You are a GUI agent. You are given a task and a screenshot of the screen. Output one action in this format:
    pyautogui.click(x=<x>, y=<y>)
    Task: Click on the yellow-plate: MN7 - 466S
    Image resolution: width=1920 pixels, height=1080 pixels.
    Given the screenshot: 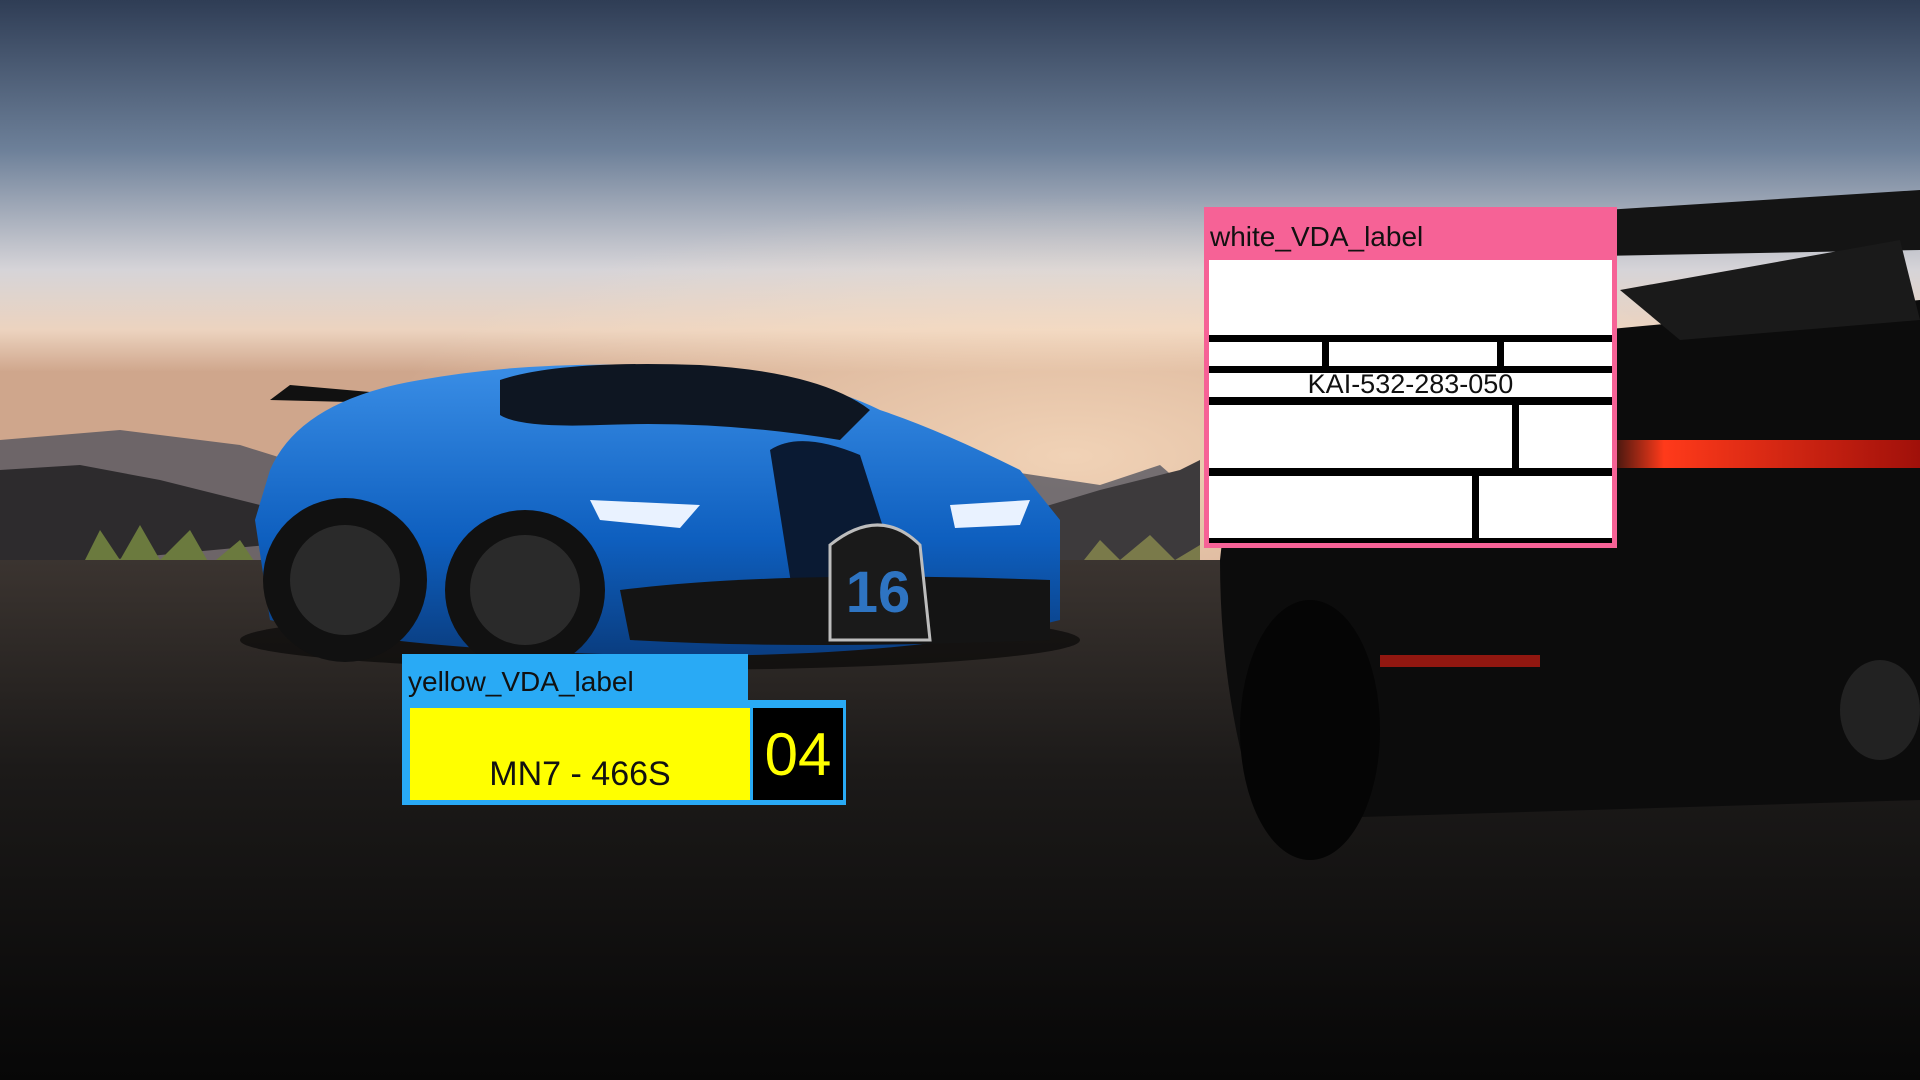 What is the action you would take?
    pyautogui.click(x=580, y=754)
    